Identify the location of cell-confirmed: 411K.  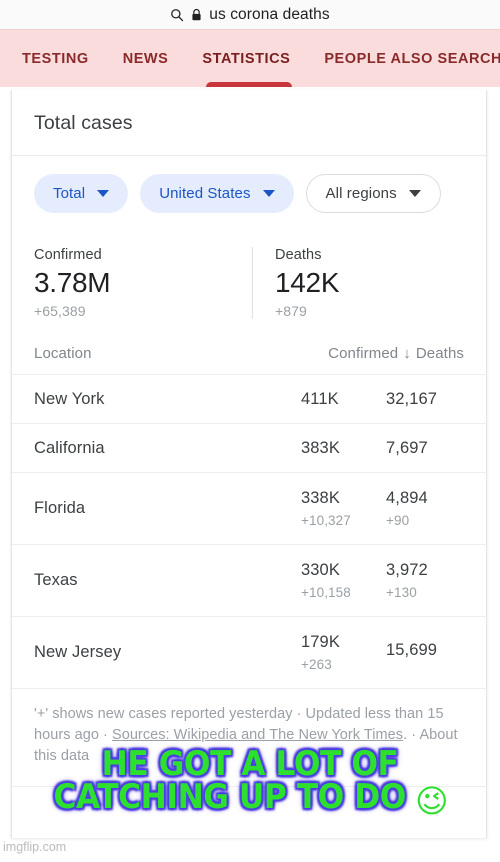
(343, 399).